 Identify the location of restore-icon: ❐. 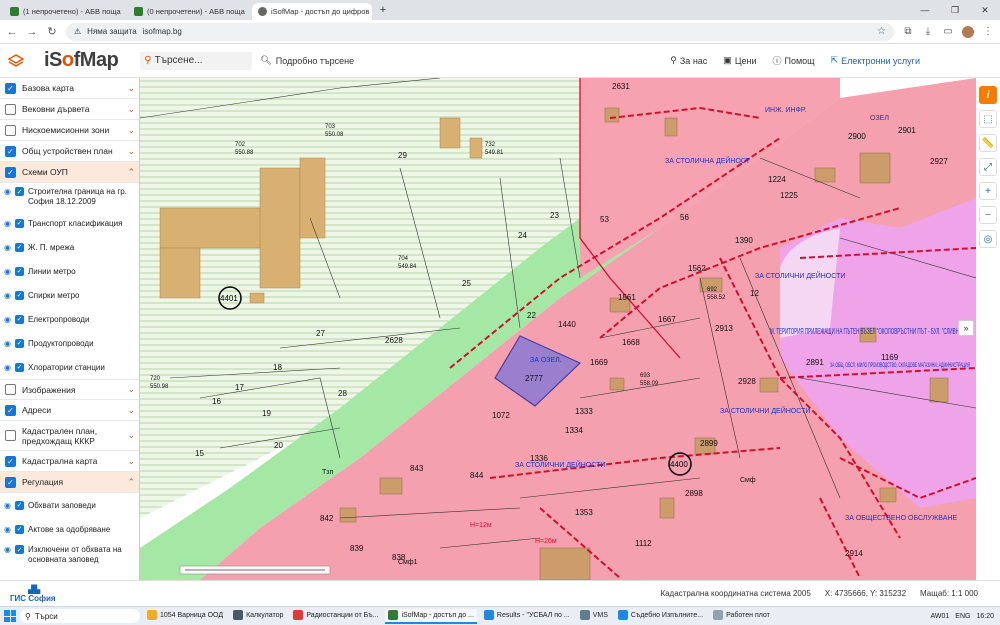
(955, 10).